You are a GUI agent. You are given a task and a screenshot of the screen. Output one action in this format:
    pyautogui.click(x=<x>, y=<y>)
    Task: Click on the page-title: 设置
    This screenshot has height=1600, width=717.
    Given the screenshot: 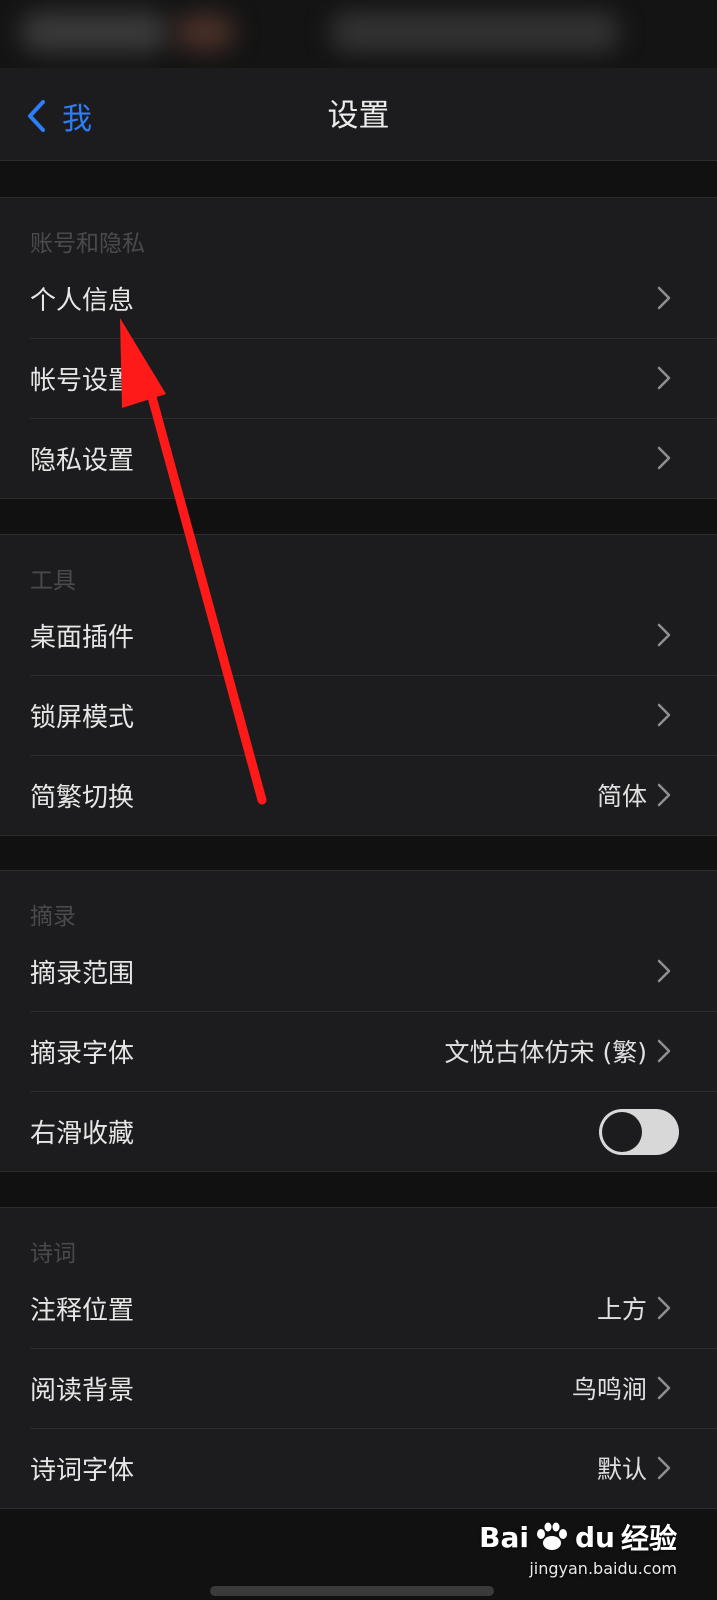 What is the action you would take?
    pyautogui.click(x=358, y=116)
    